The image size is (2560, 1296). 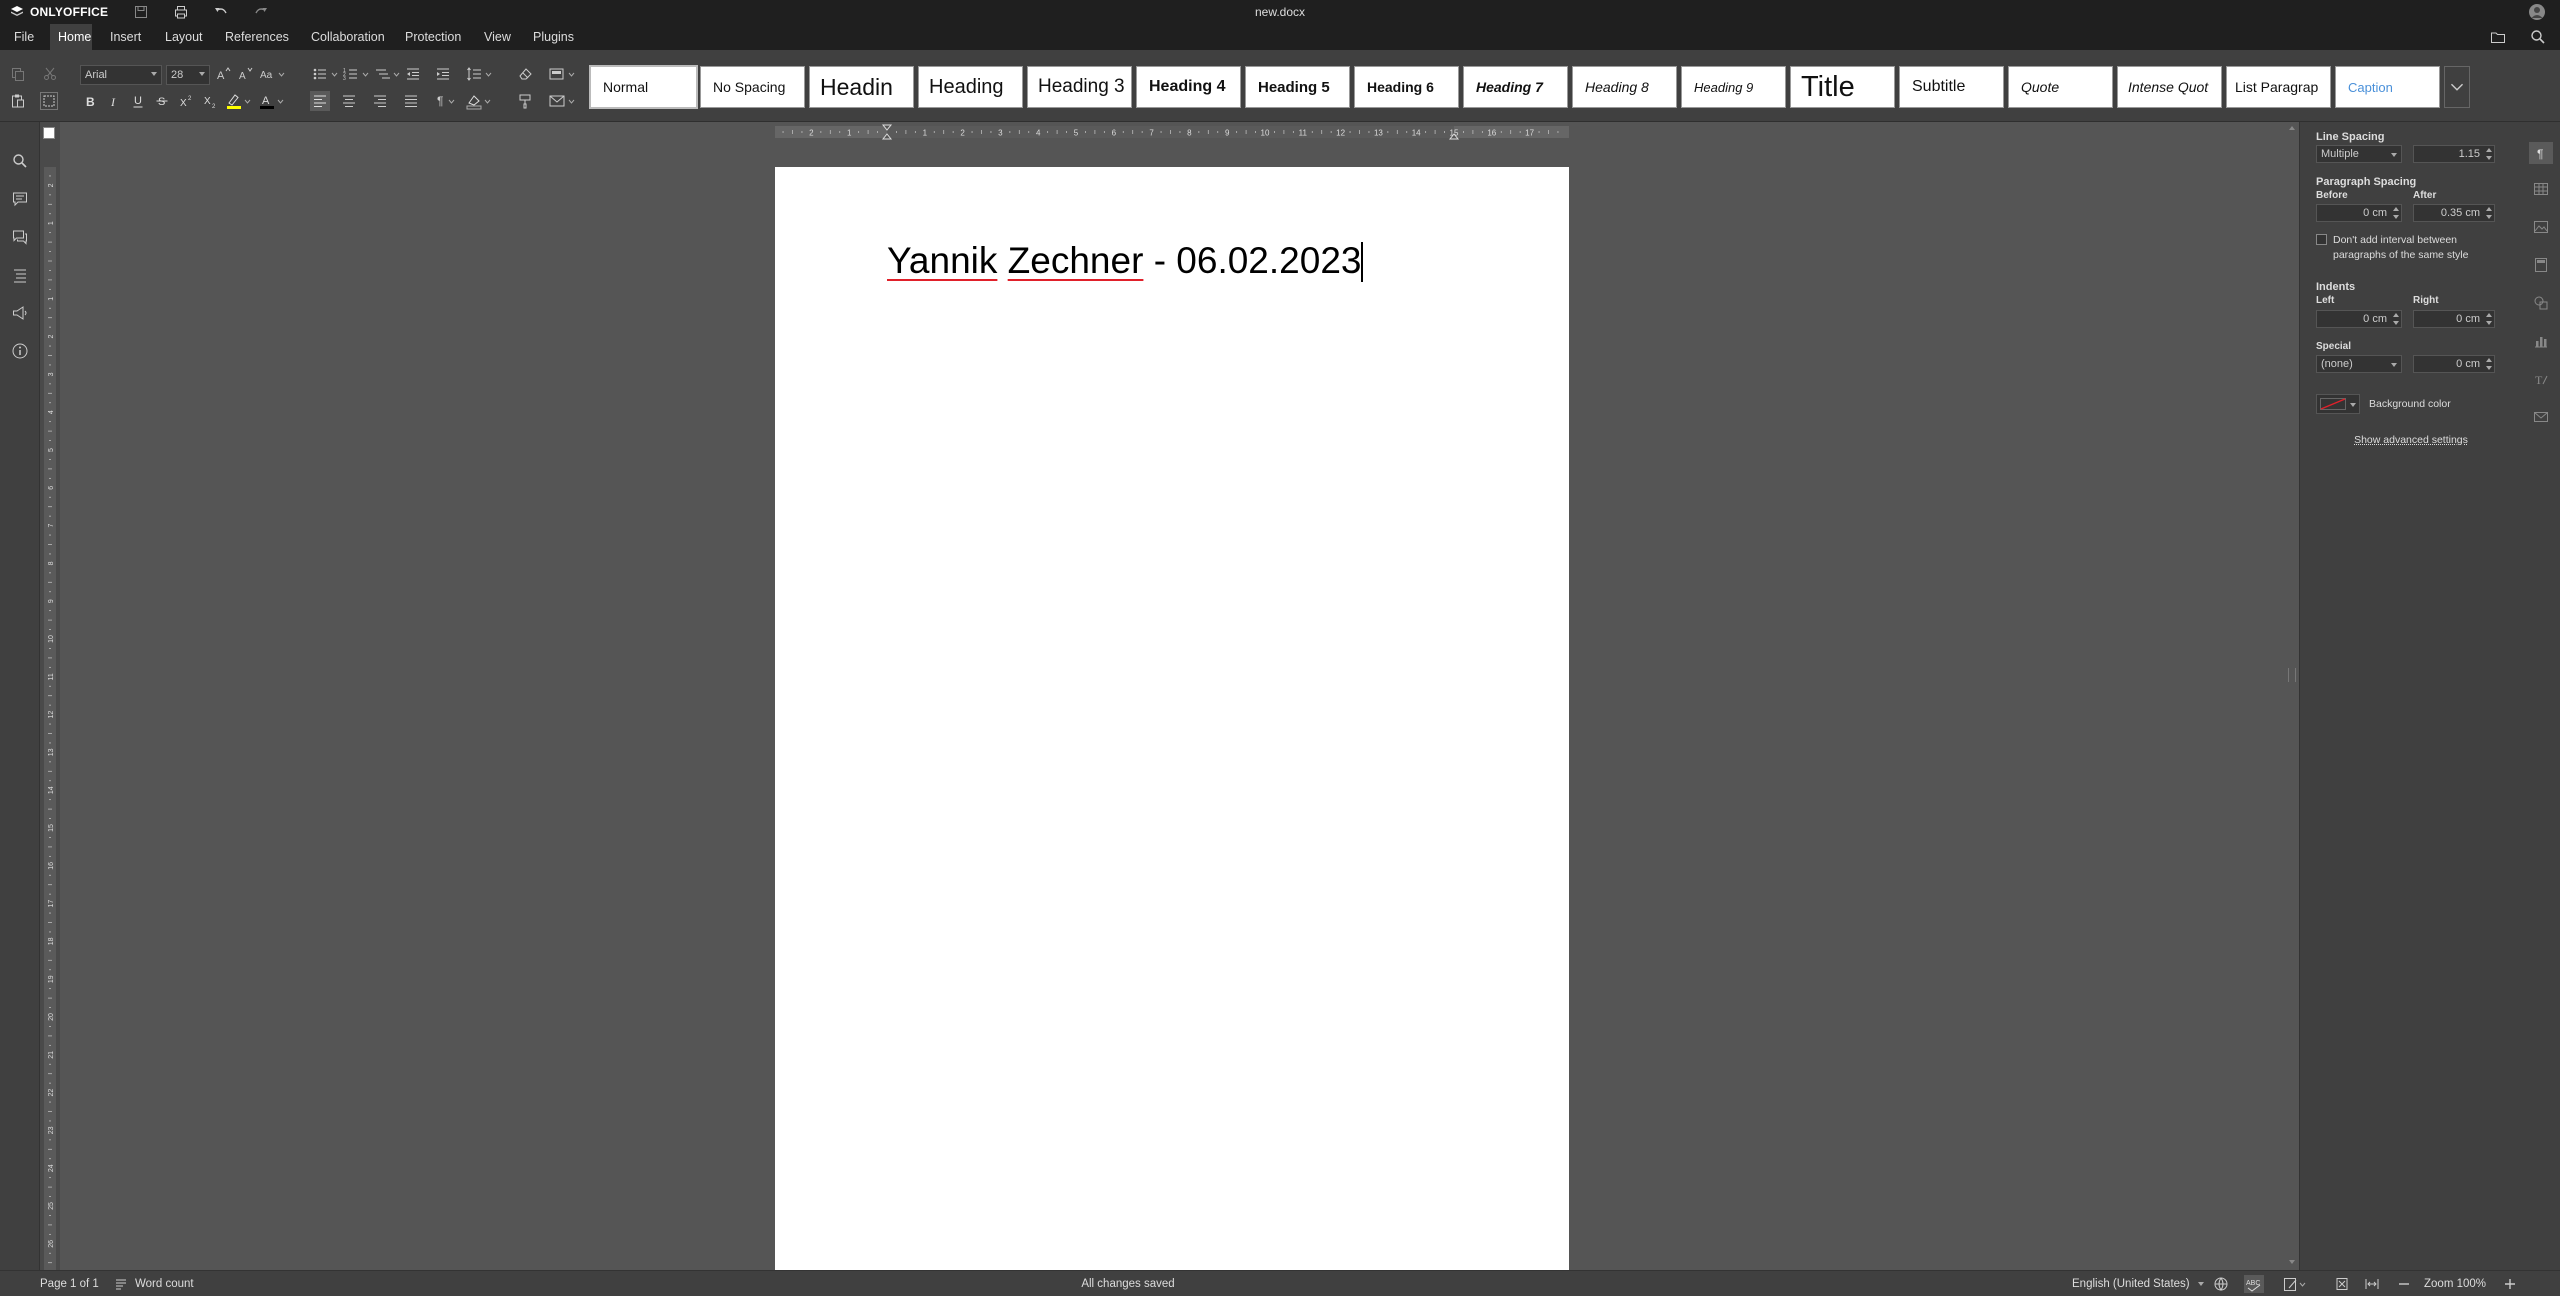 I want to click on style-heading-1: Headin, so click(x=861, y=87).